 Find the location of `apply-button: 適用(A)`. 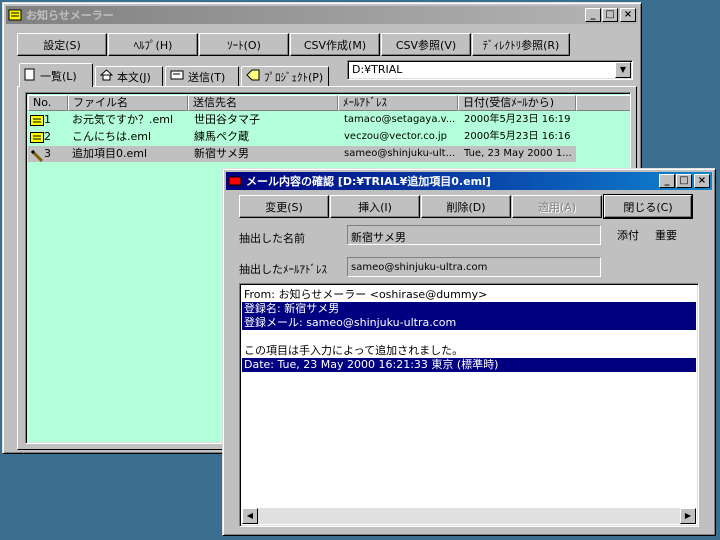

apply-button: 適用(A) is located at coordinates (557, 206).